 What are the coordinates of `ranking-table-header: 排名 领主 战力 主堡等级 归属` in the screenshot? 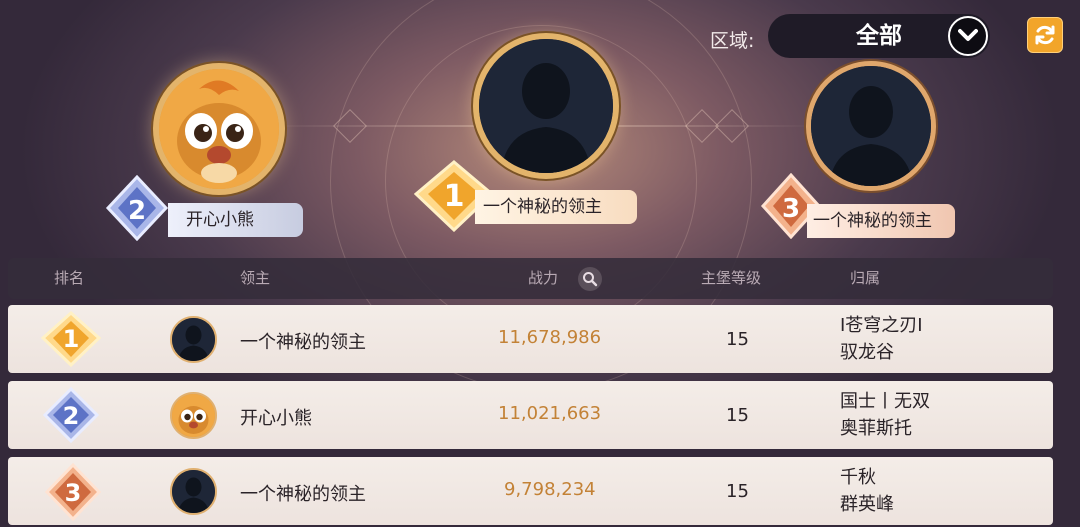 It's located at (530, 278).